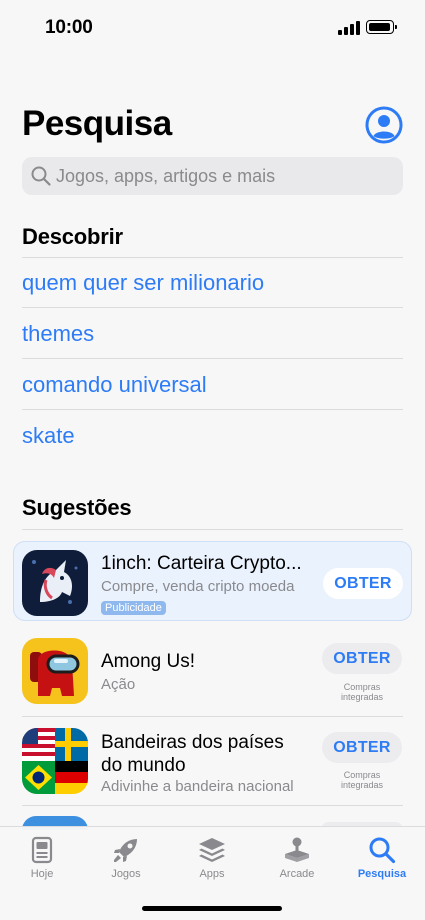 The height and width of the screenshot is (920, 425). I want to click on app-name: Bandeiras dos países, so click(192, 742).